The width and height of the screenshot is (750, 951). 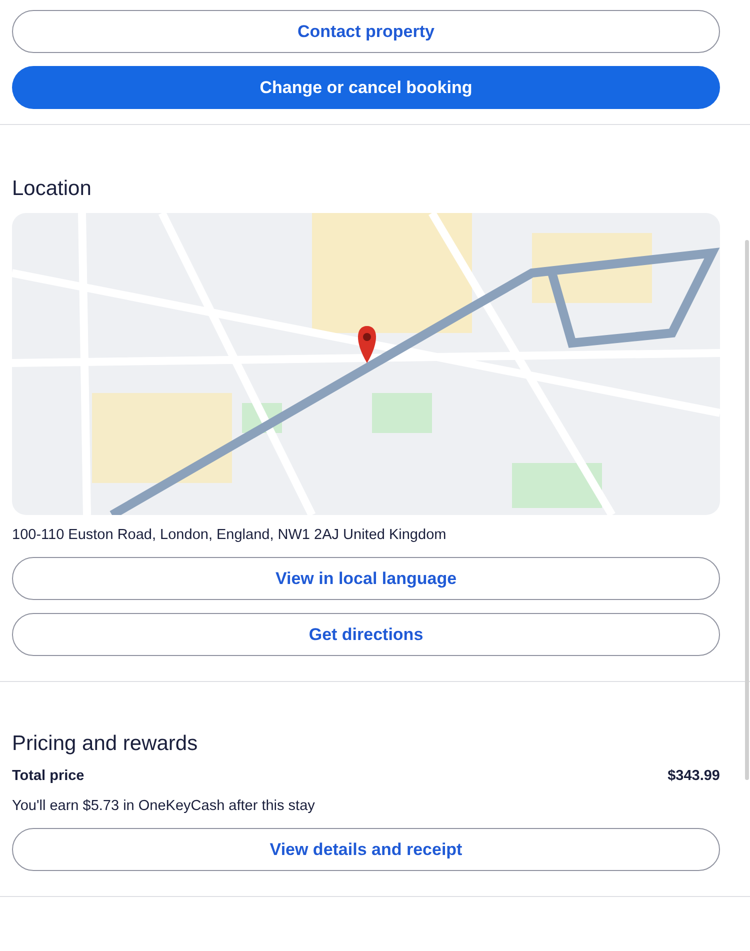 I want to click on button: Get directions, so click(x=366, y=634).